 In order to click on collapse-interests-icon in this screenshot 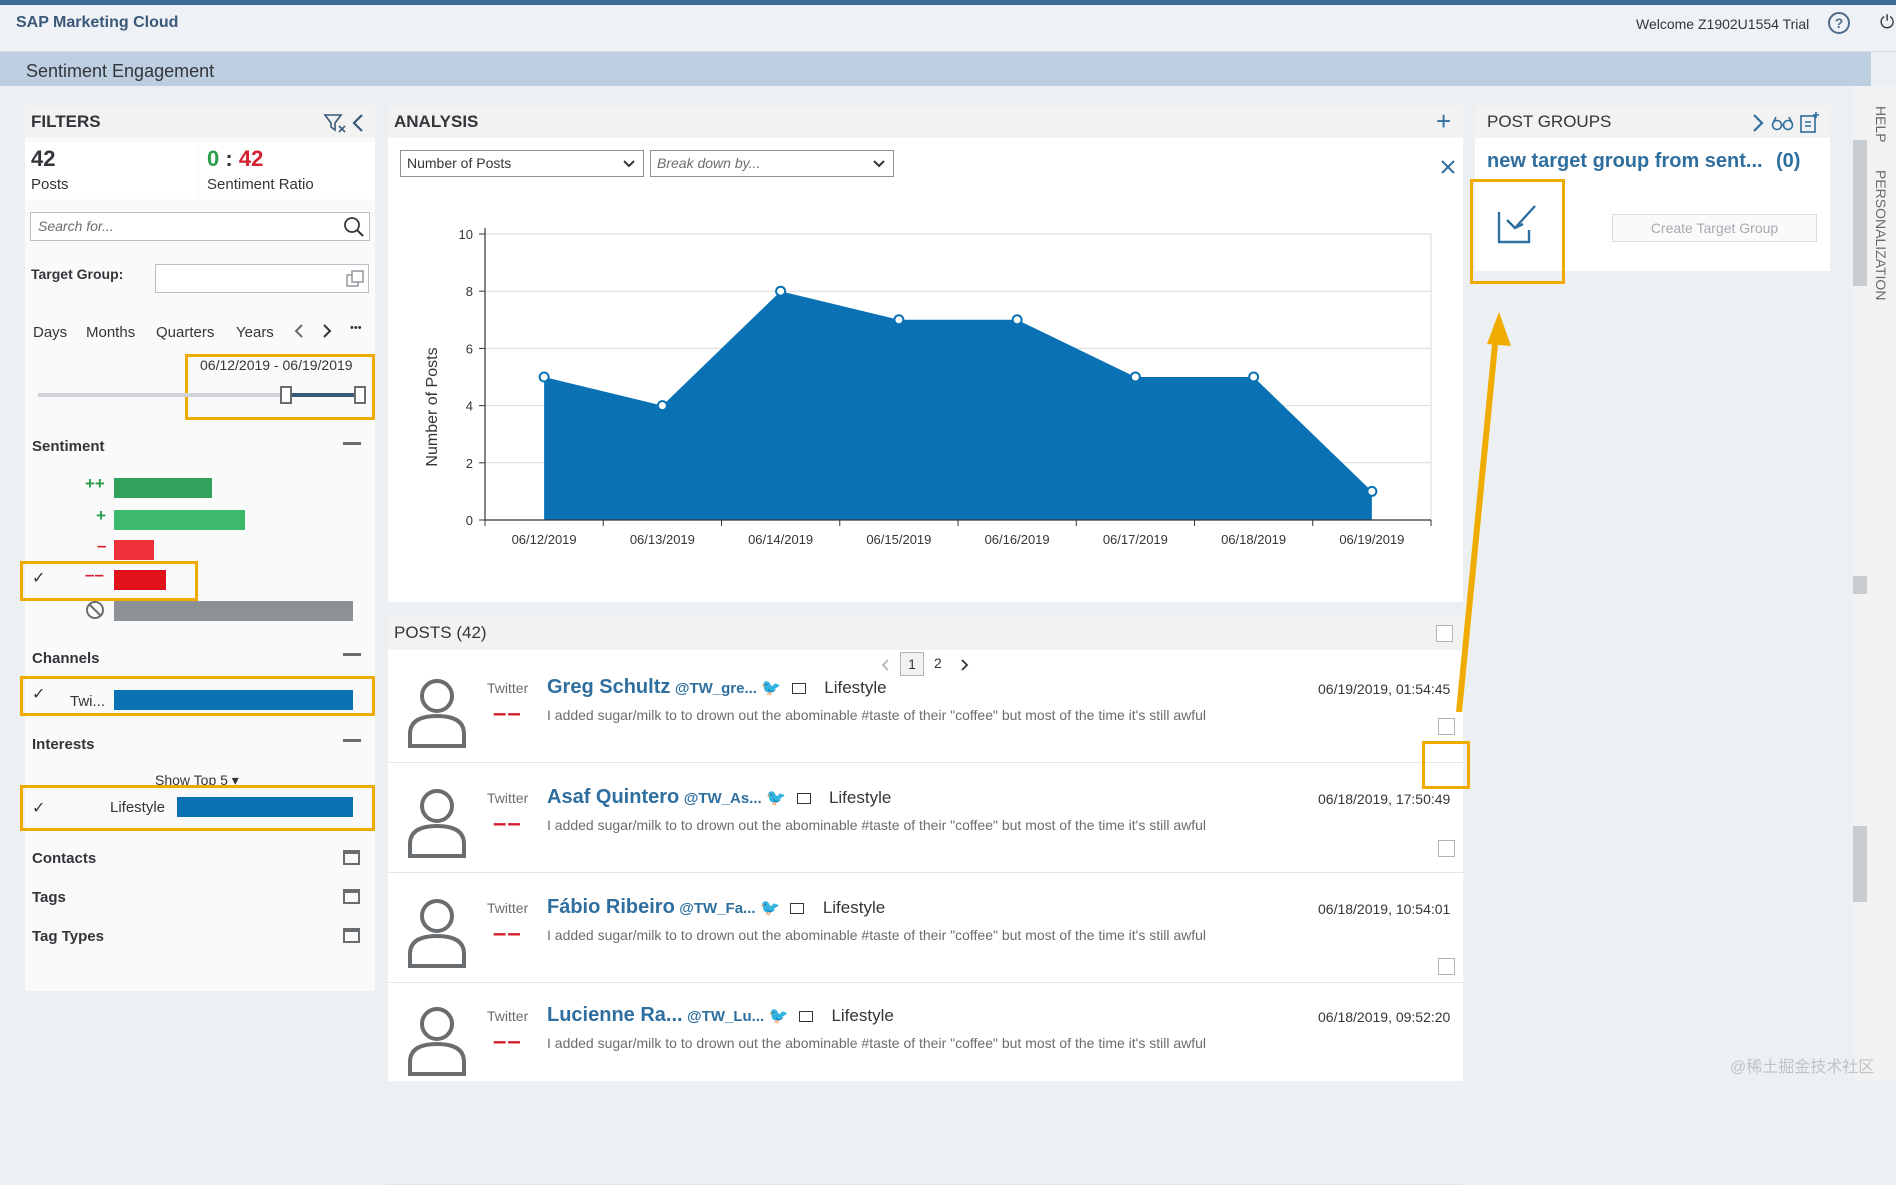, I will do `click(352, 740)`.